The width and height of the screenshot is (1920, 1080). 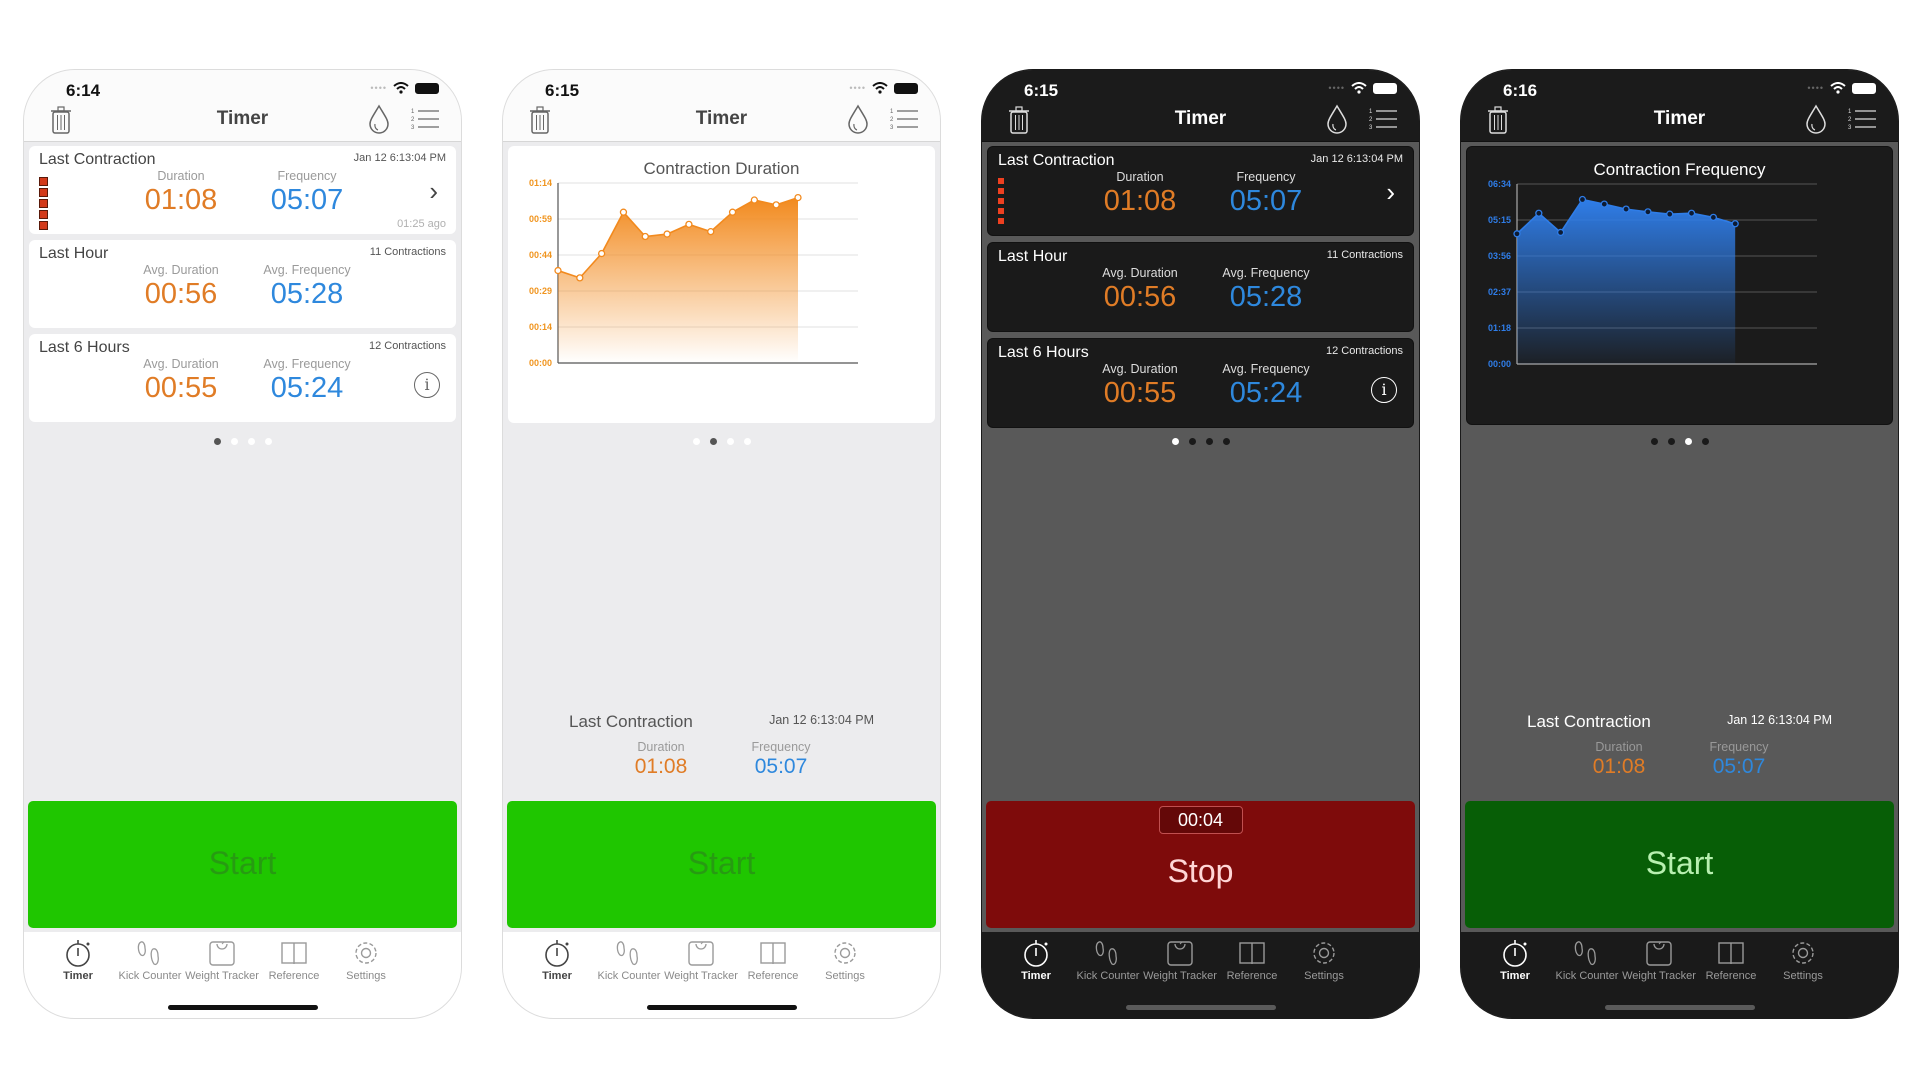 What do you see at coordinates (1371, 112) in the screenshot?
I see `svg-text: 1` at bounding box center [1371, 112].